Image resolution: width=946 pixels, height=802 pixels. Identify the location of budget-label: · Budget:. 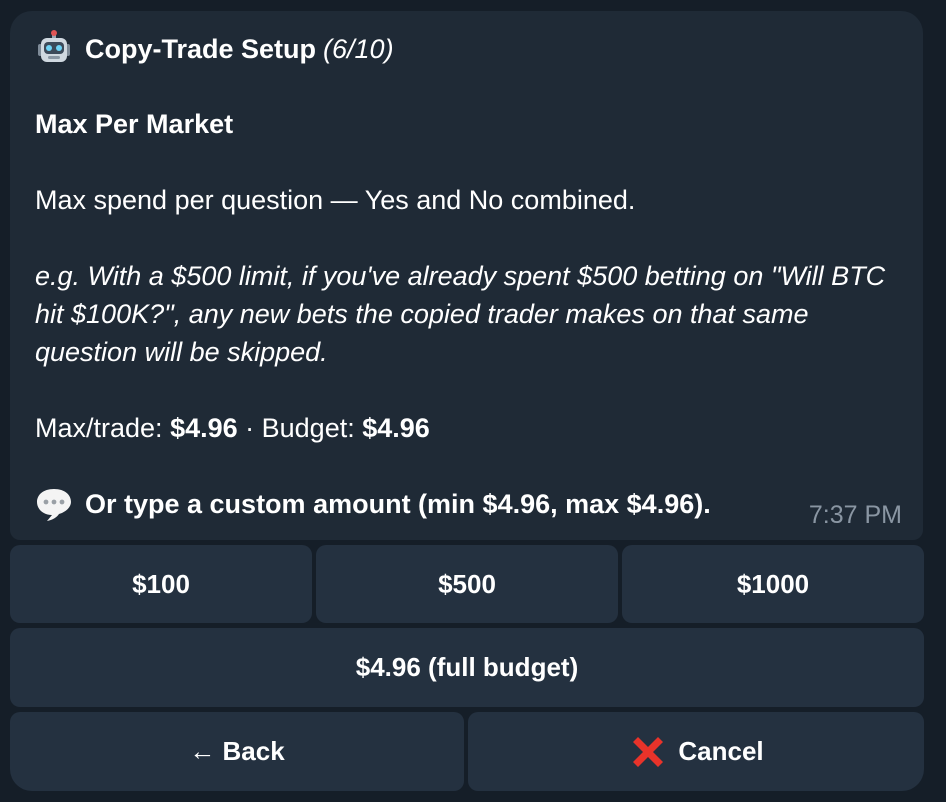
(300, 428).